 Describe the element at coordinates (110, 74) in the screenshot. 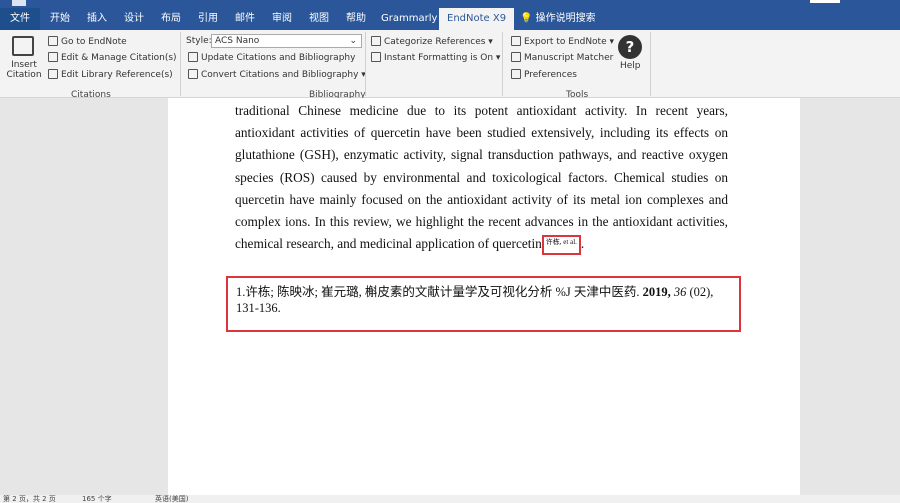

I see `edit-library-reference-button: Edit Library Reference(s)` at that location.